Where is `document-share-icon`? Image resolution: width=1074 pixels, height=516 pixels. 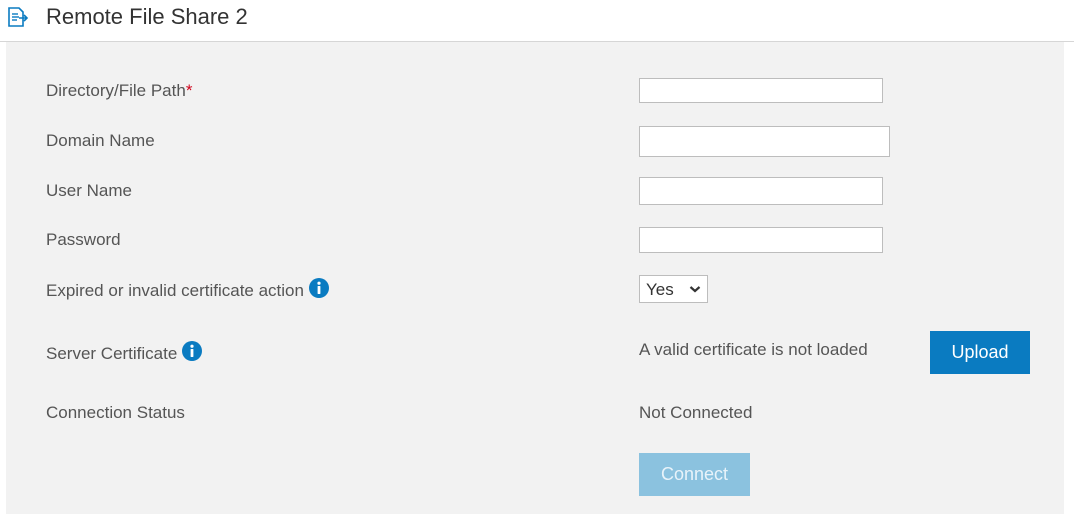 document-share-icon is located at coordinates (18, 17).